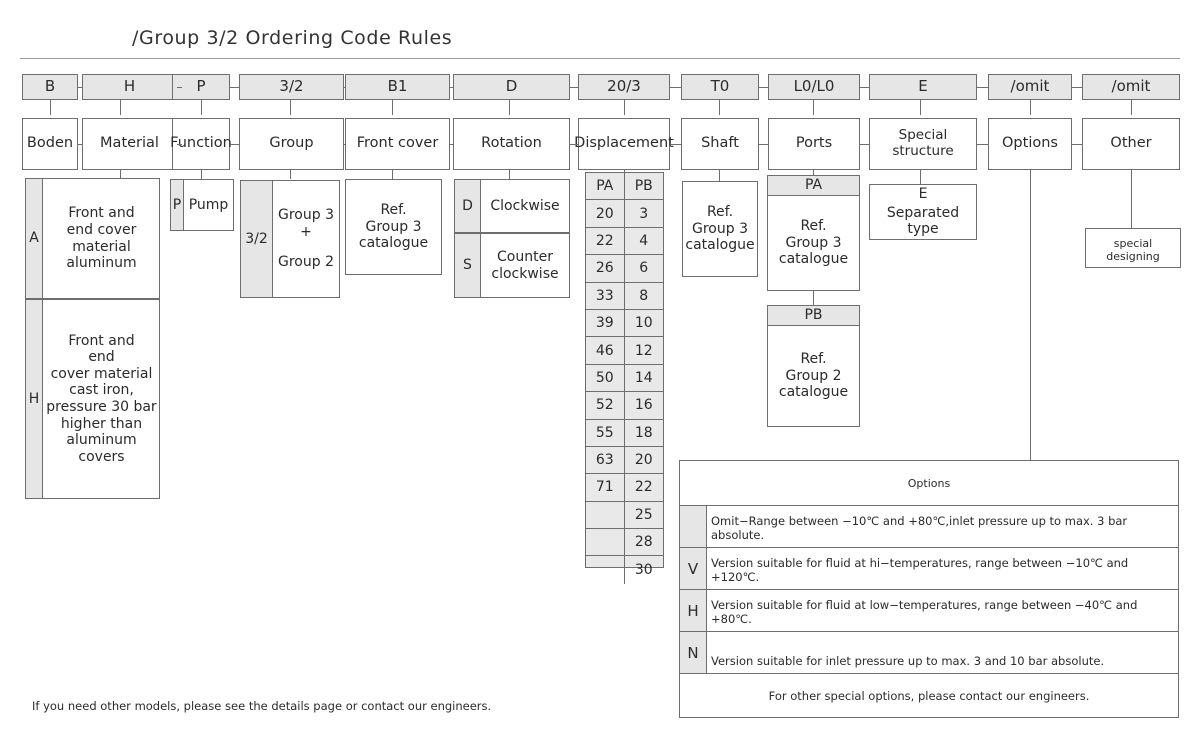 The height and width of the screenshot is (730, 1200). What do you see at coordinates (720, 87) in the screenshot?
I see `code-cell-shaft: T0` at bounding box center [720, 87].